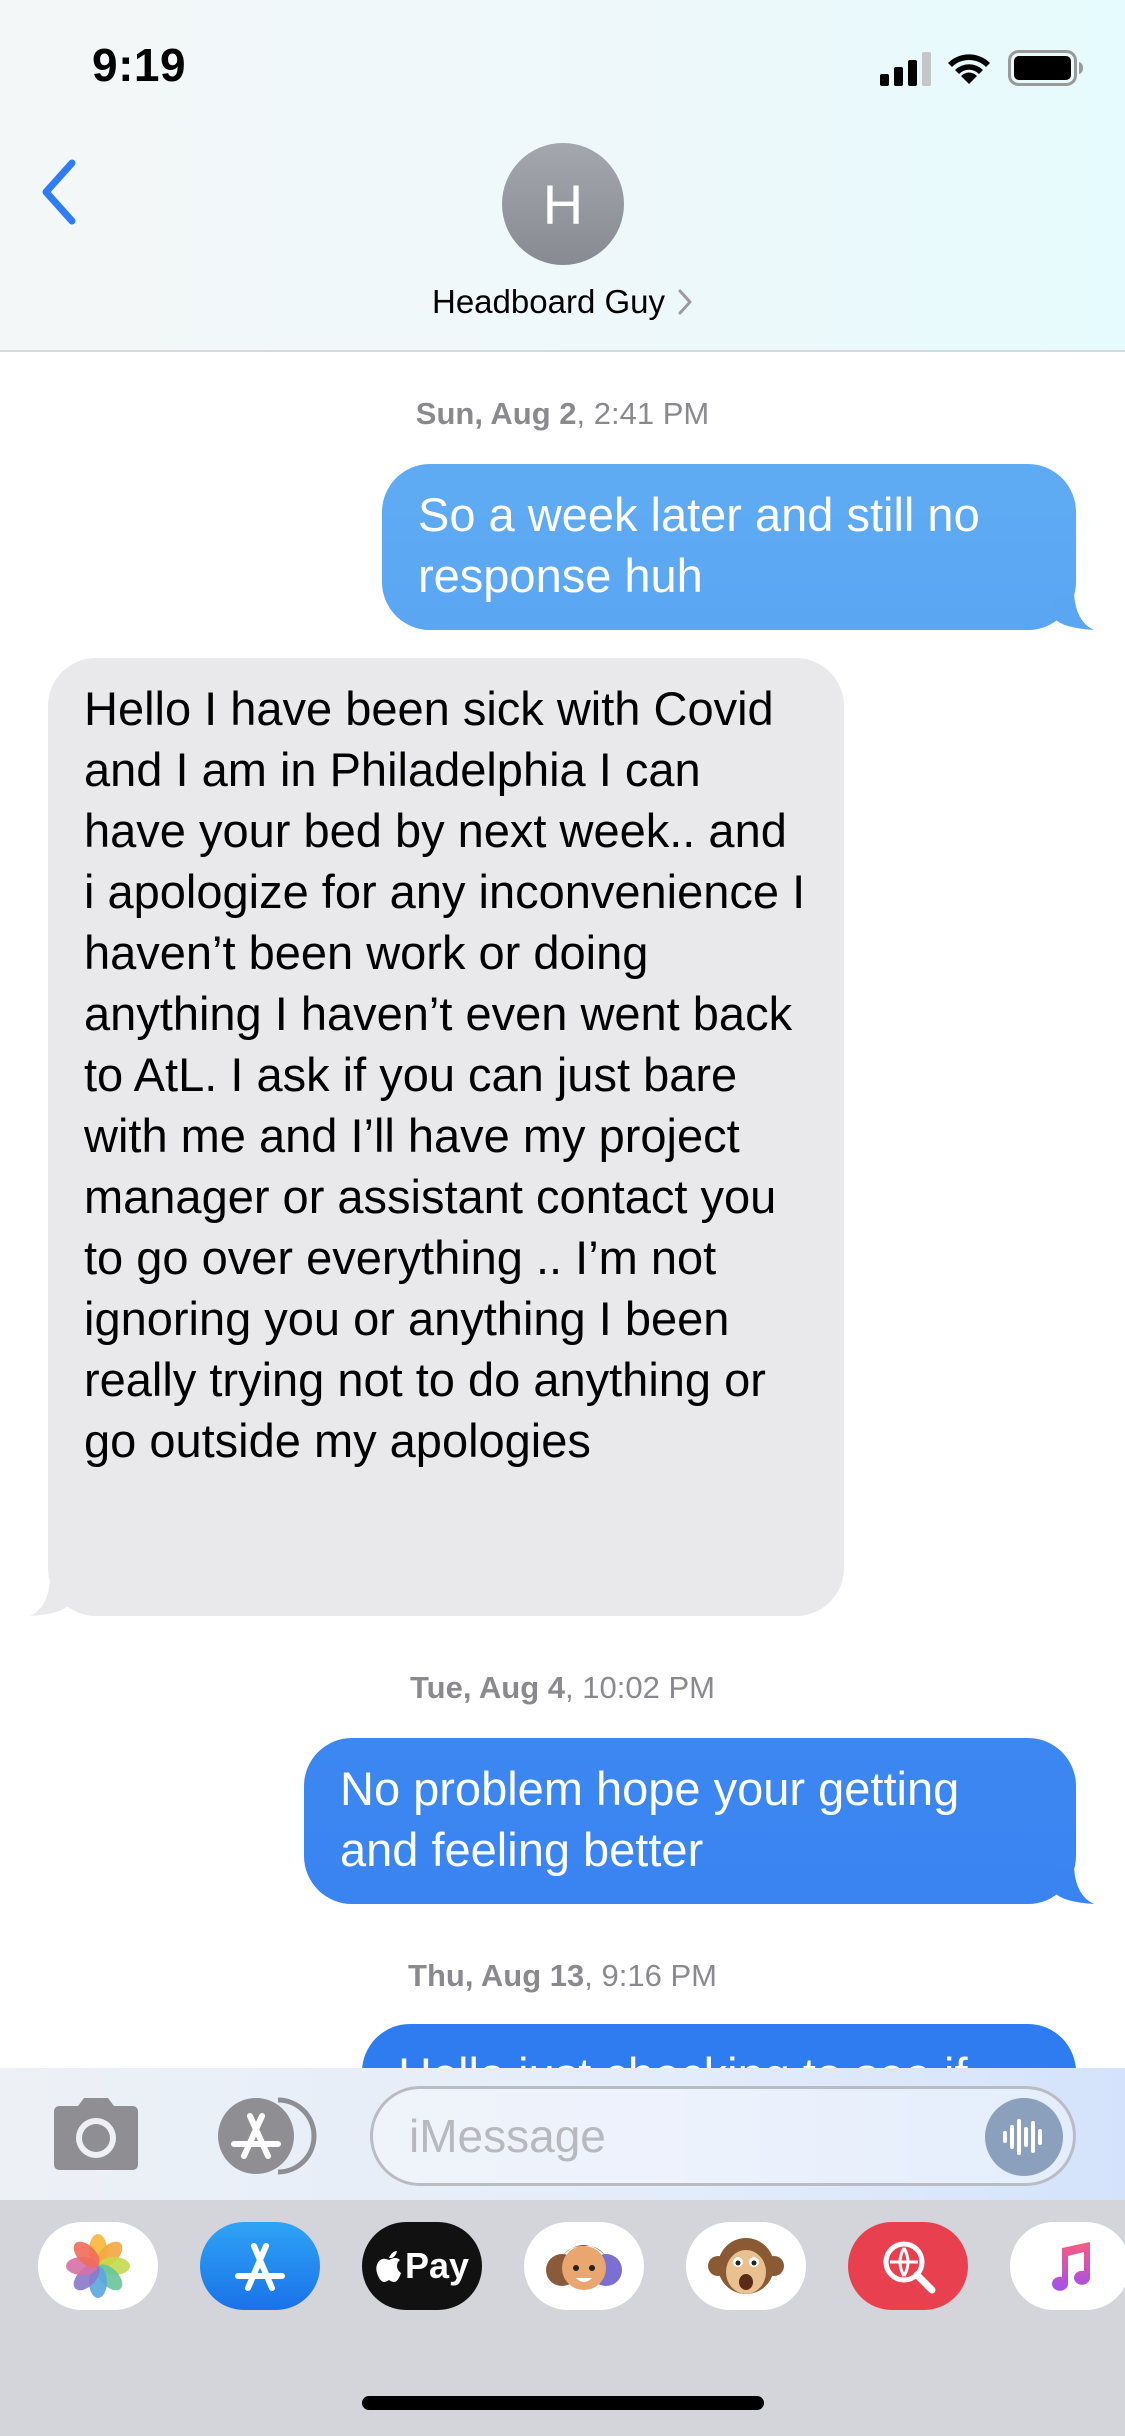  I want to click on imessage-placeholder: iMessage, so click(507, 2136).